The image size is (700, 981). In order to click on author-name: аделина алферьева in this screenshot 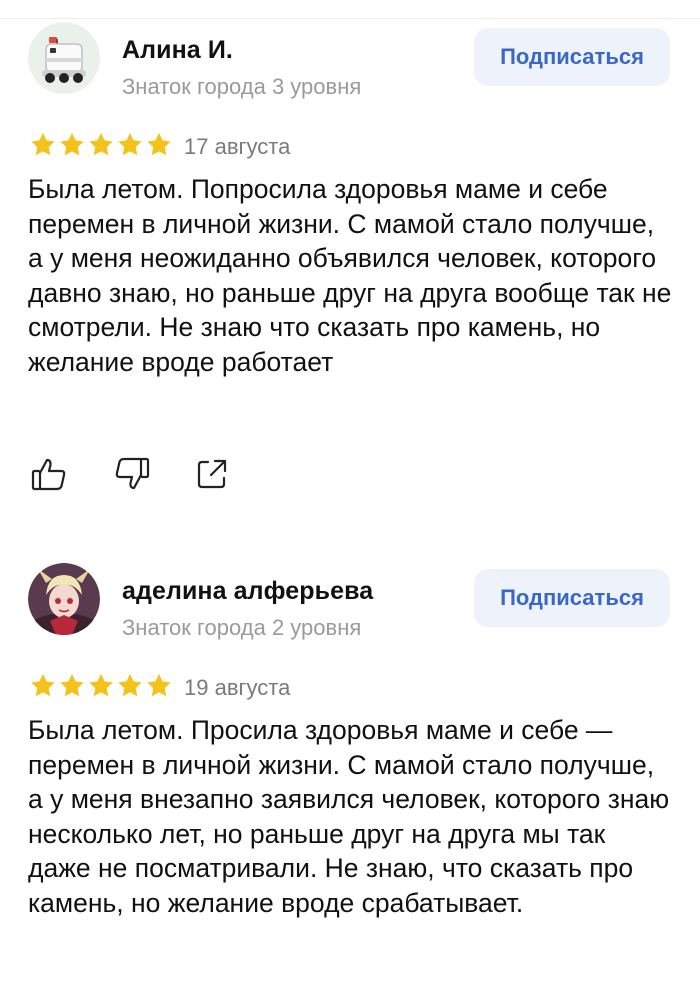, I will do `click(247, 591)`.